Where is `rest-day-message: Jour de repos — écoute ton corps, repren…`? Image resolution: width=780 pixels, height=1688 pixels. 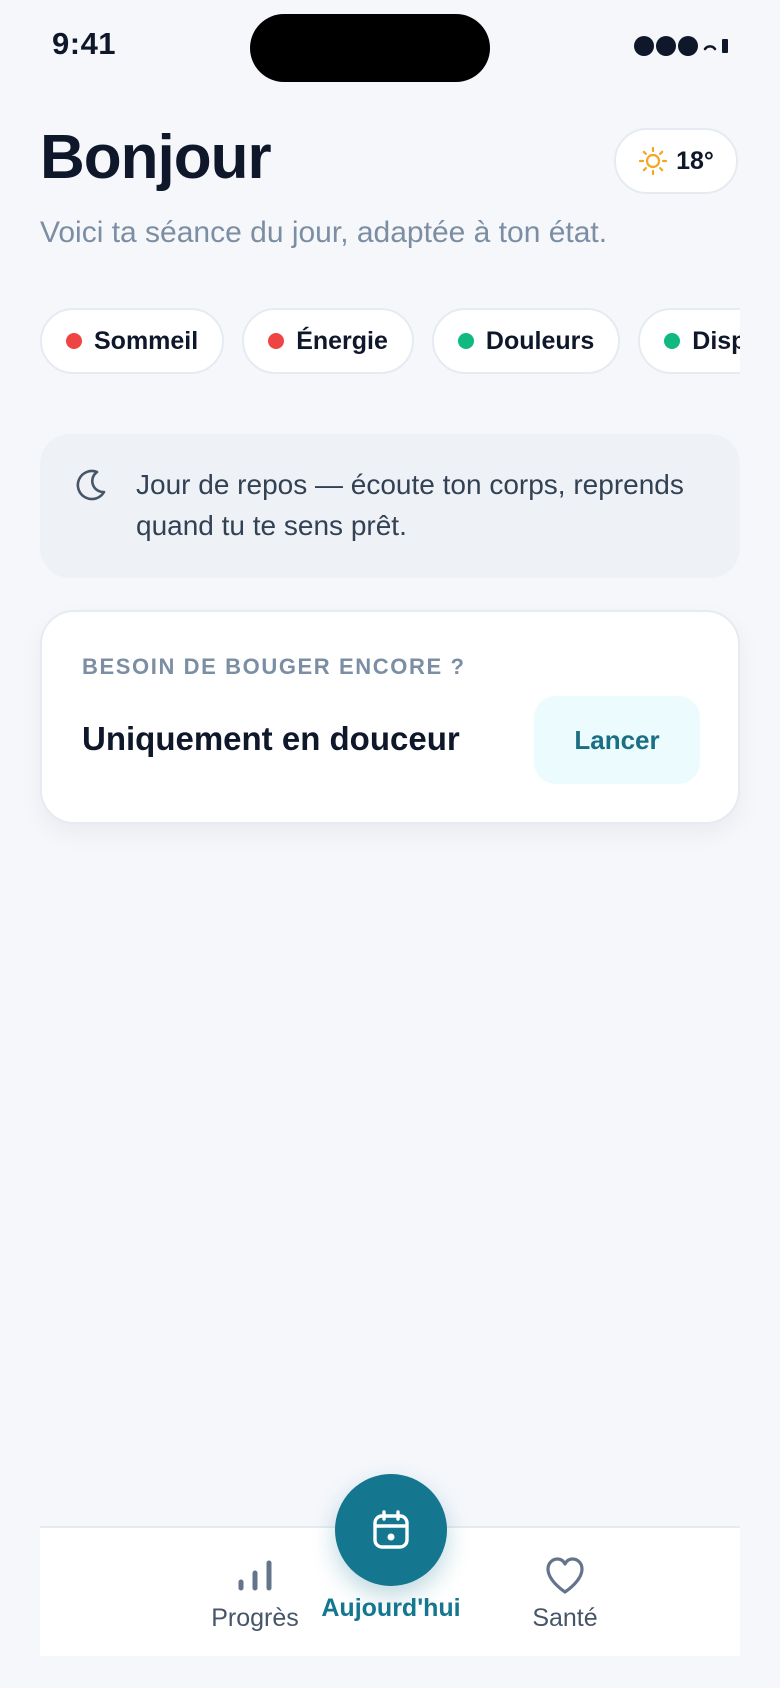 rest-day-message: Jour de repos — écoute ton corps, repren… is located at coordinates (410, 505).